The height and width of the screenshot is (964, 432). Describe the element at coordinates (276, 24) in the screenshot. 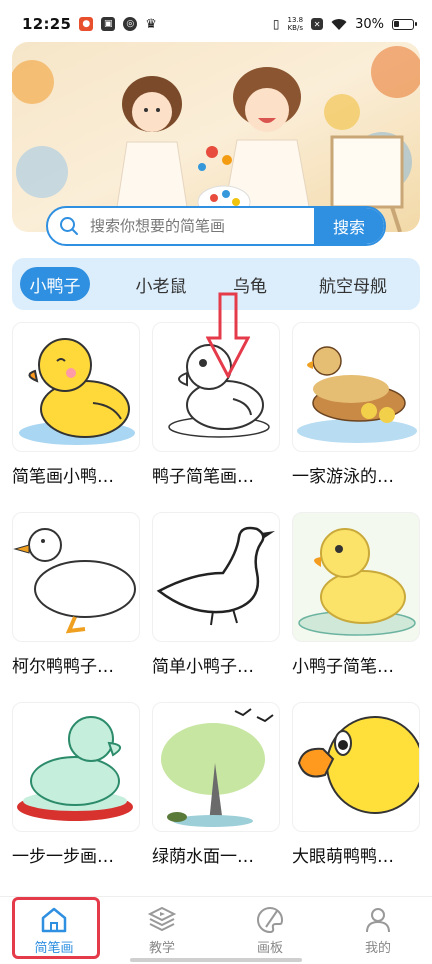

I see `vibrate-icon: ▯` at that location.